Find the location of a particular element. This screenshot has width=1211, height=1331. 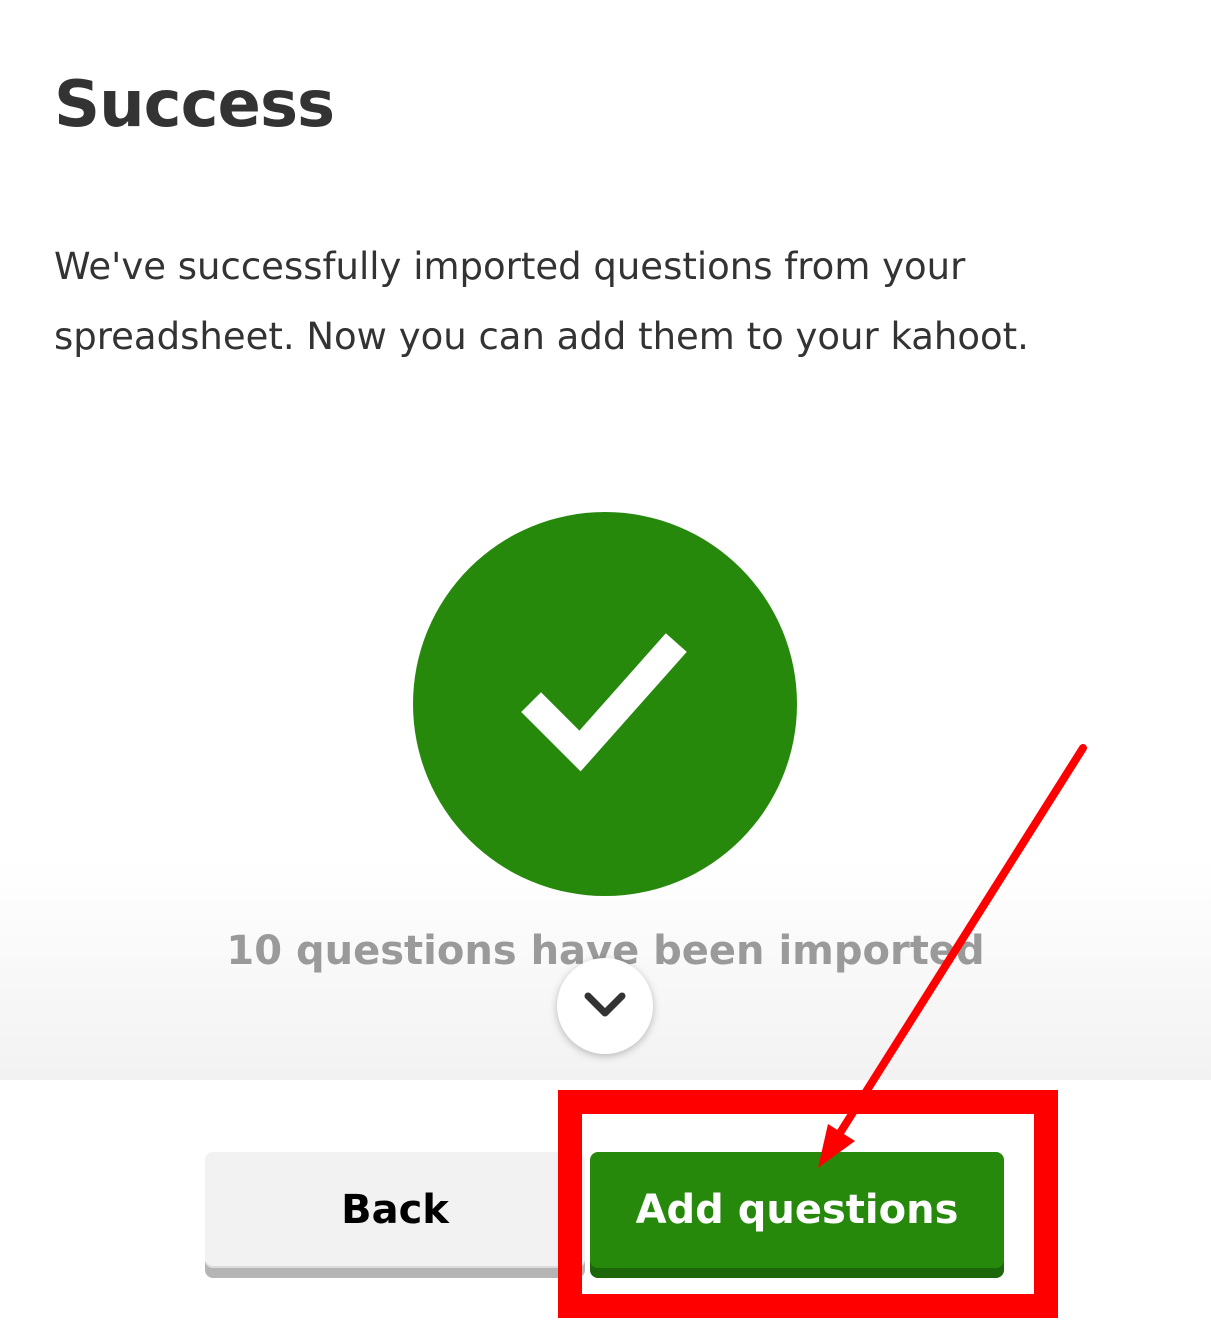

page-title: Success is located at coordinates (194, 105).